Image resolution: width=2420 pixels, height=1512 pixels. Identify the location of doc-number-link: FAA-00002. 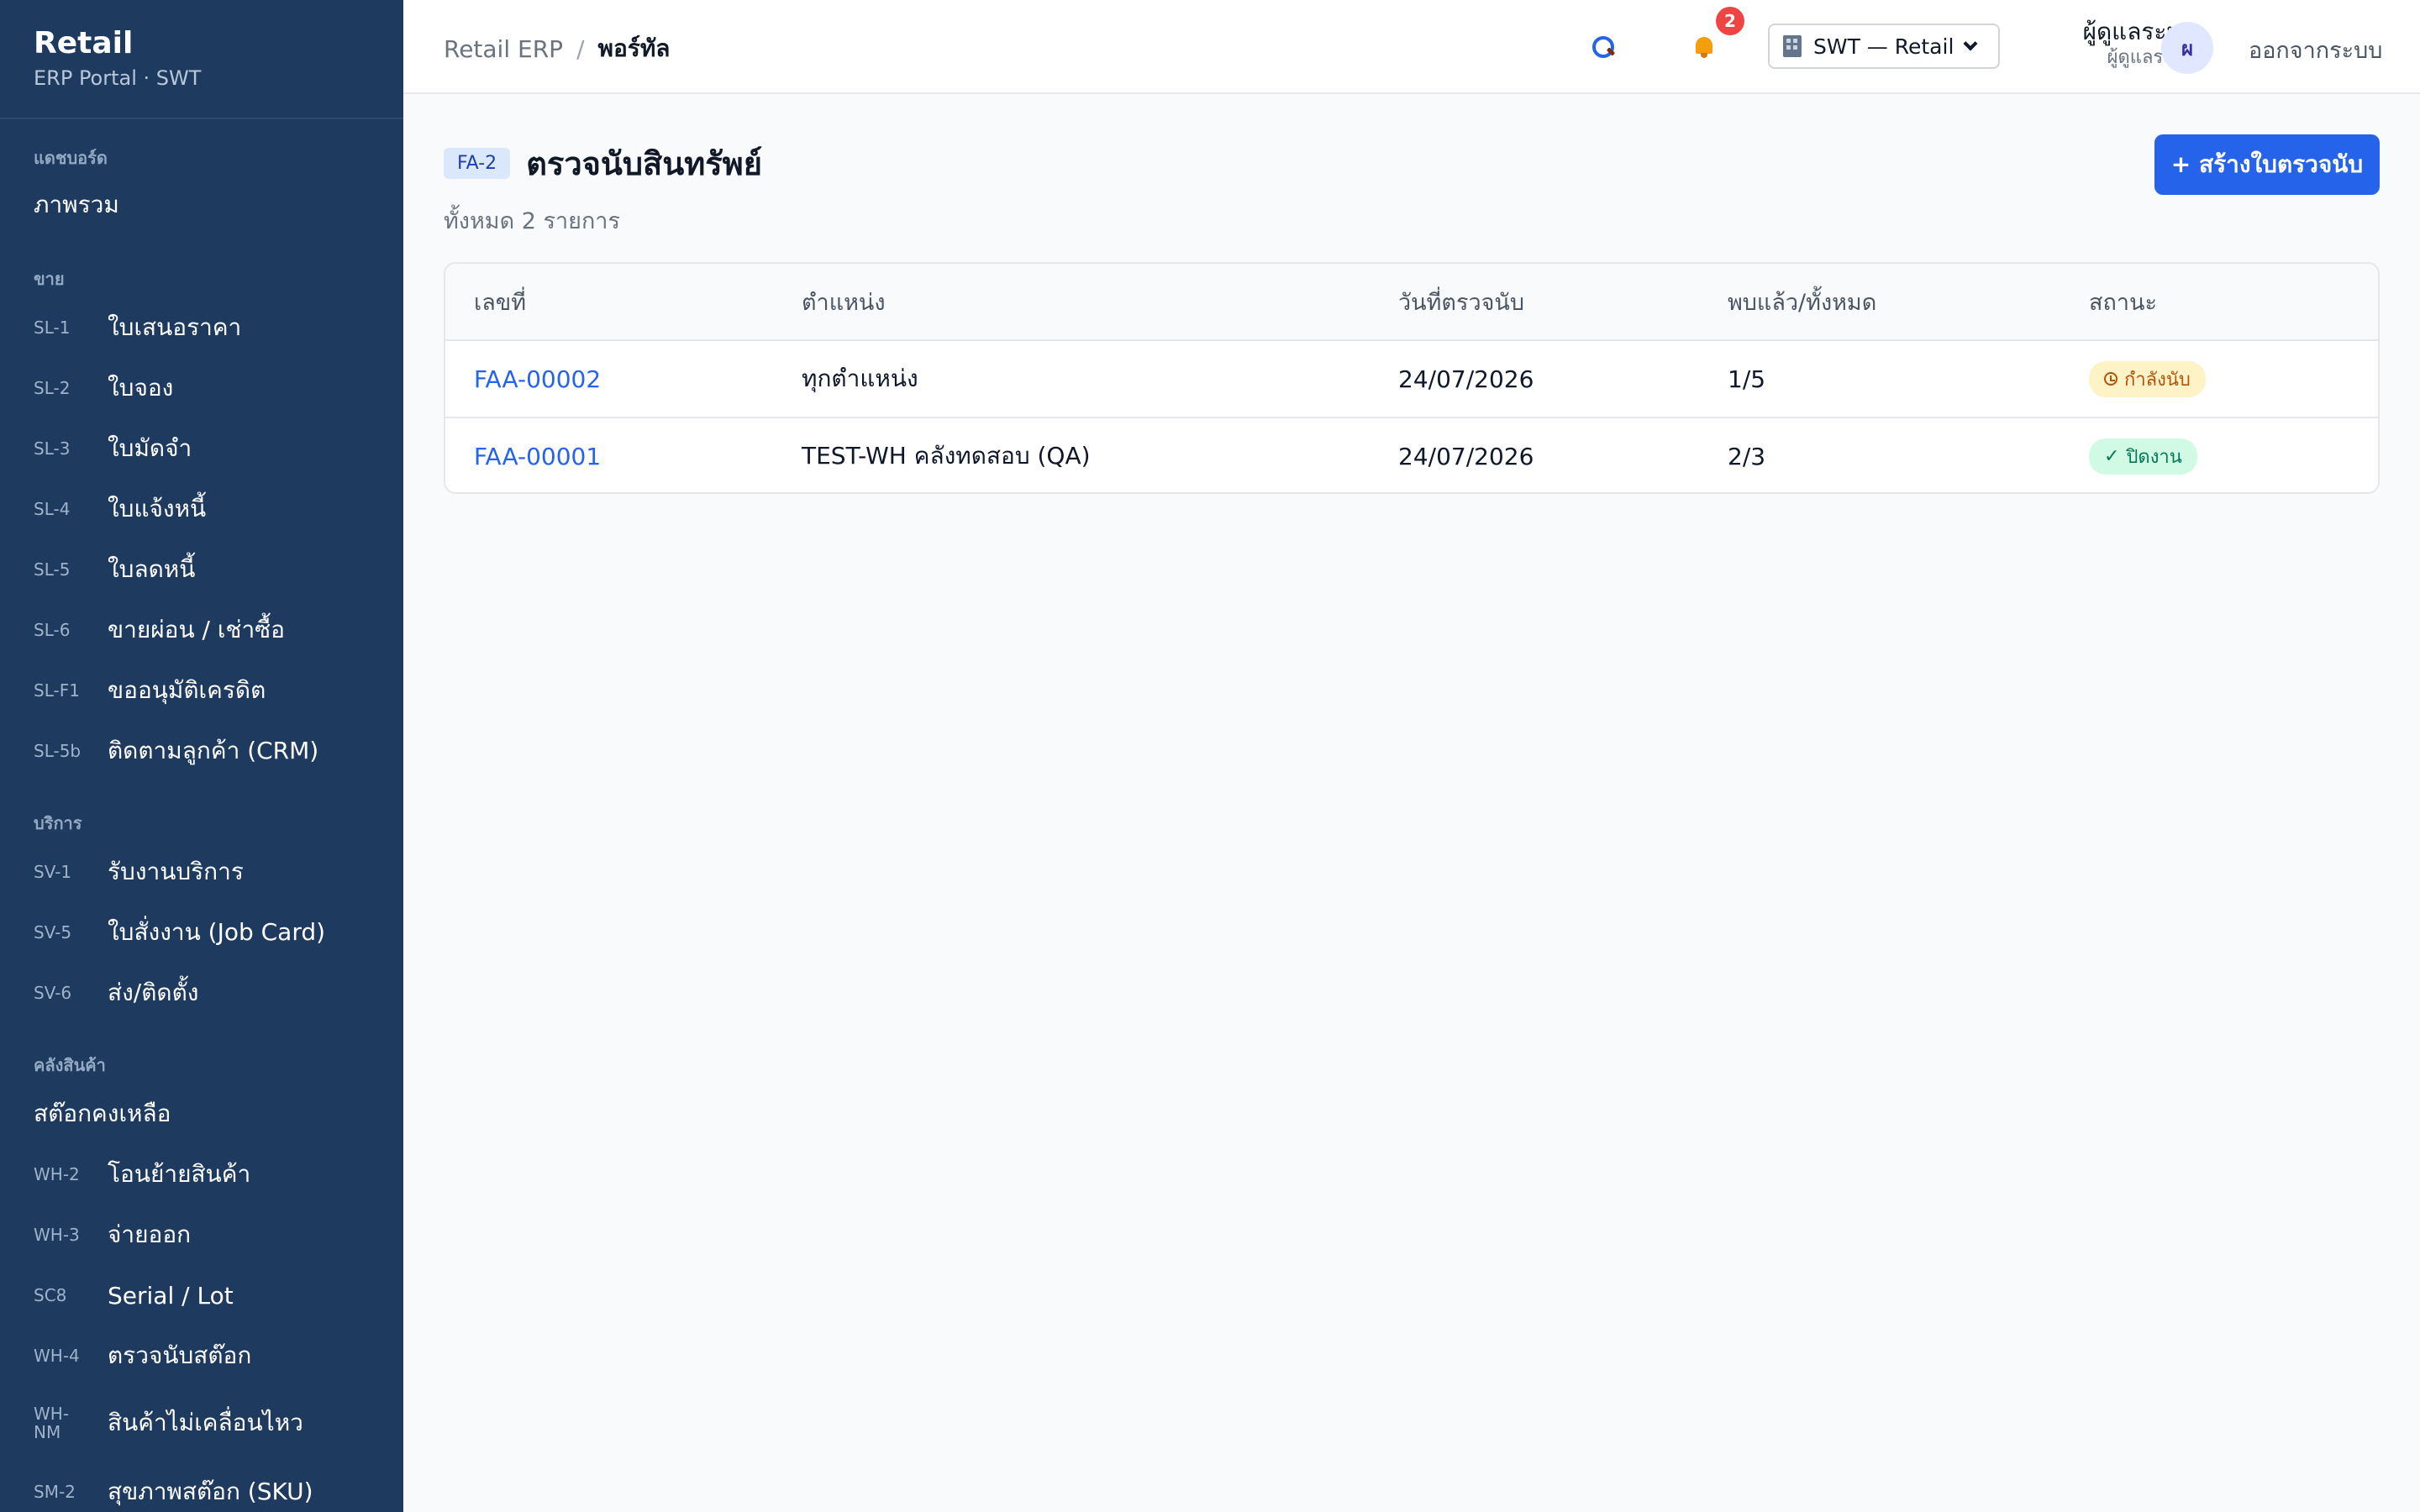
(537, 379).